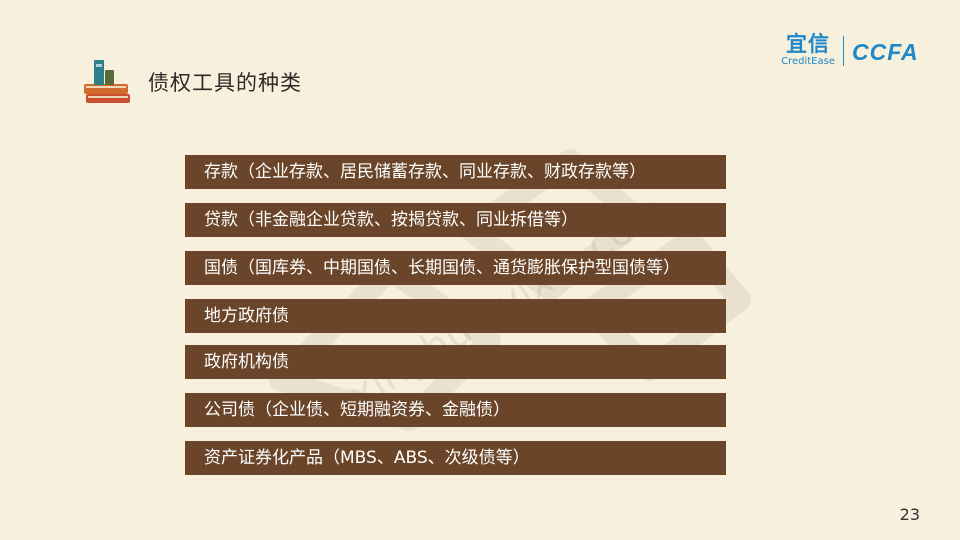  What do you see at coordinates (455, 316) in the screenshot?
I see `list-item-local-gov: 地方政府债` at bounding box center [455, 316].